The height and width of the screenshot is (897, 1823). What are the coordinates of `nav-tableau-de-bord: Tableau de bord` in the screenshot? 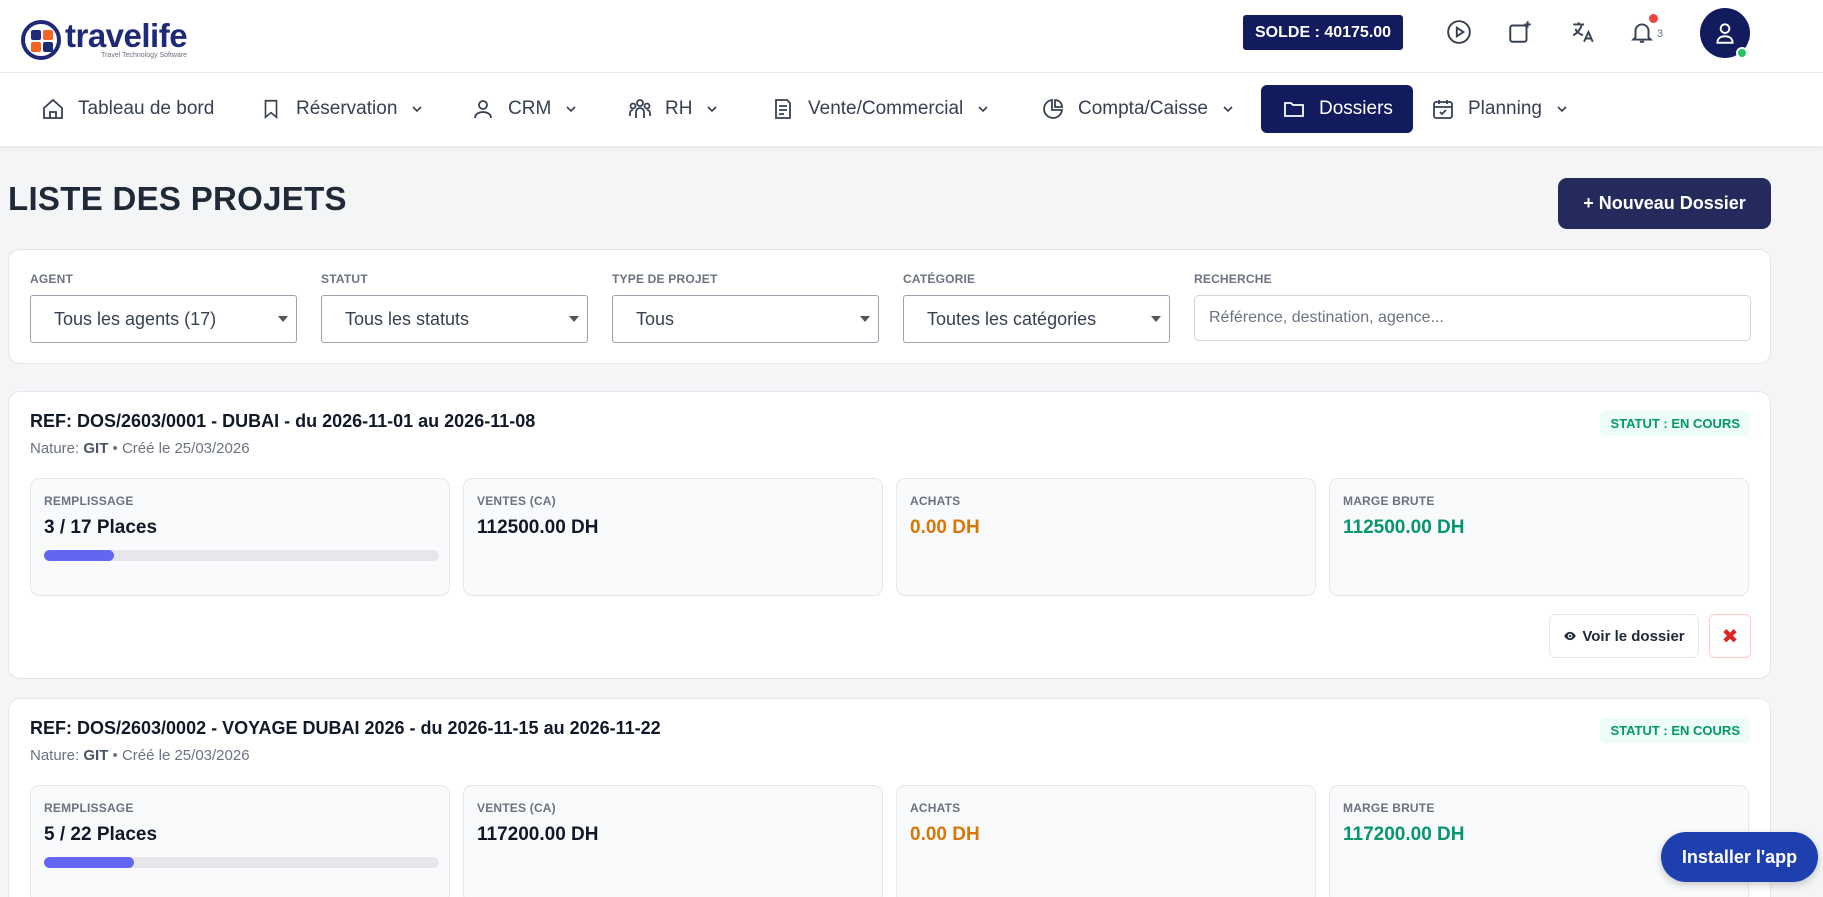 It's located at (127, 109).